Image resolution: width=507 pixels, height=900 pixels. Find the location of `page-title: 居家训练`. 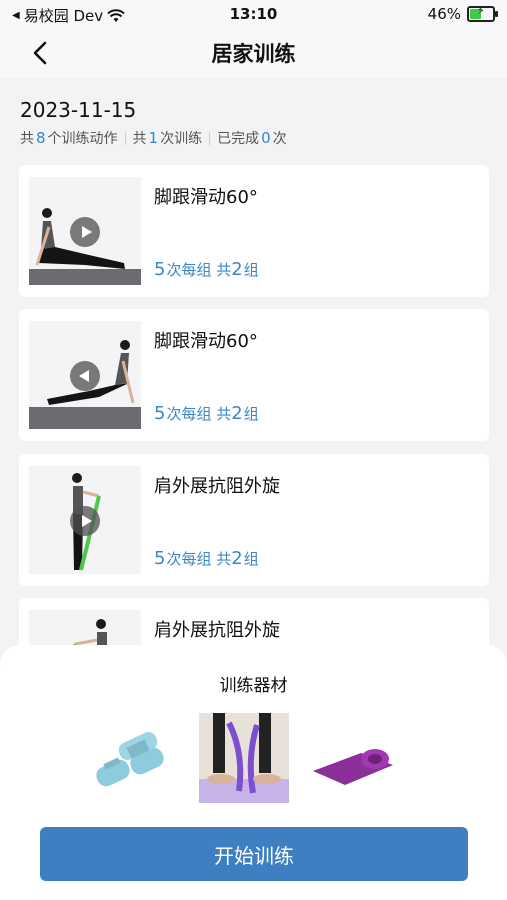

page-title: 居家训练 is located at coordinates (253, 54).